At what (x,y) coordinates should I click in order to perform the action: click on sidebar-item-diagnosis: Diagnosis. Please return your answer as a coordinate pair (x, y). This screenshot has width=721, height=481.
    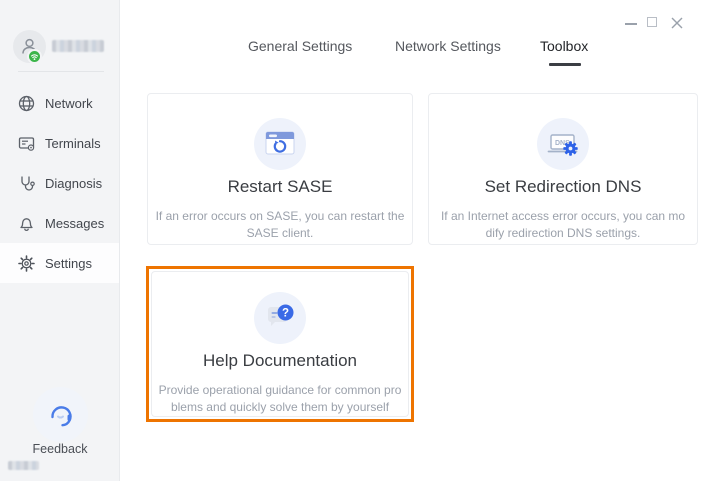
    Looking at the image, I should click on (59, 183).